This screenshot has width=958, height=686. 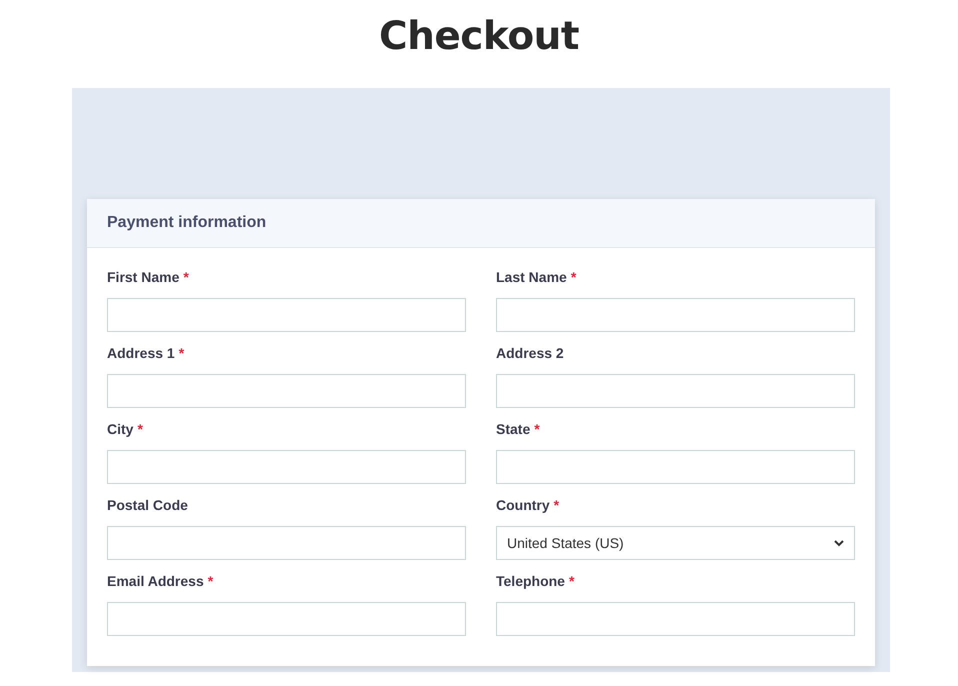 What do you see at coordinates (155, 581) in the screenshot?
I see `field-label: Email Address` at bounding box center [155, 581].